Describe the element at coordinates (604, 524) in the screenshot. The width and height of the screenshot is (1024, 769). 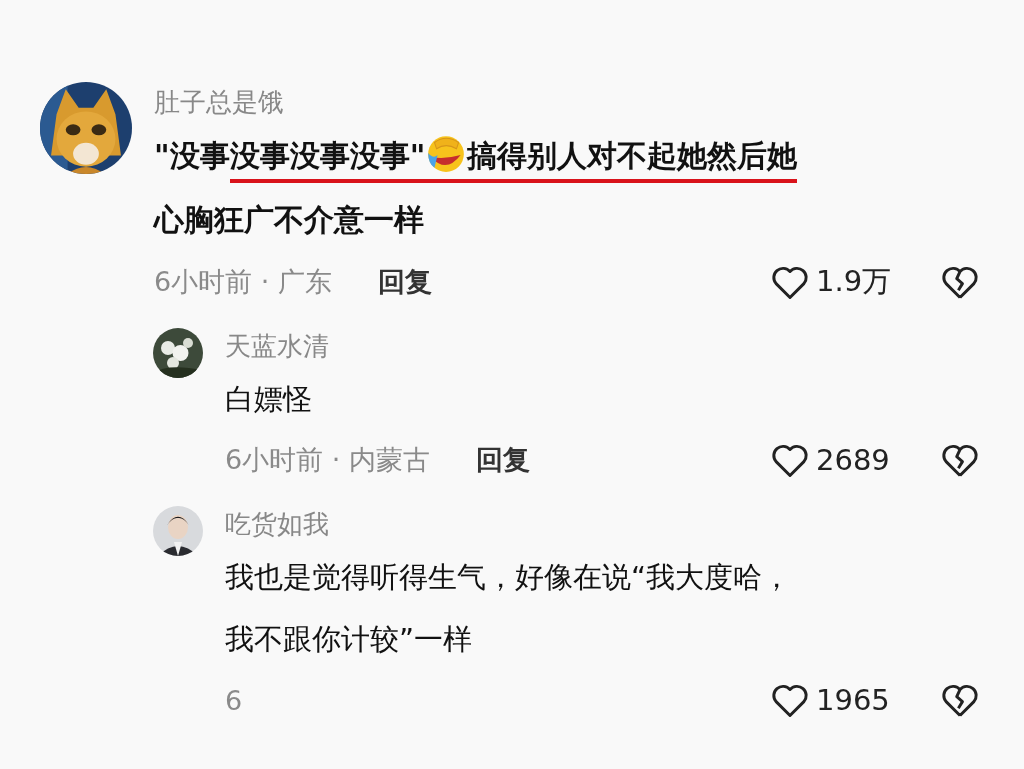
I see `username: 吃货如我` at that location.